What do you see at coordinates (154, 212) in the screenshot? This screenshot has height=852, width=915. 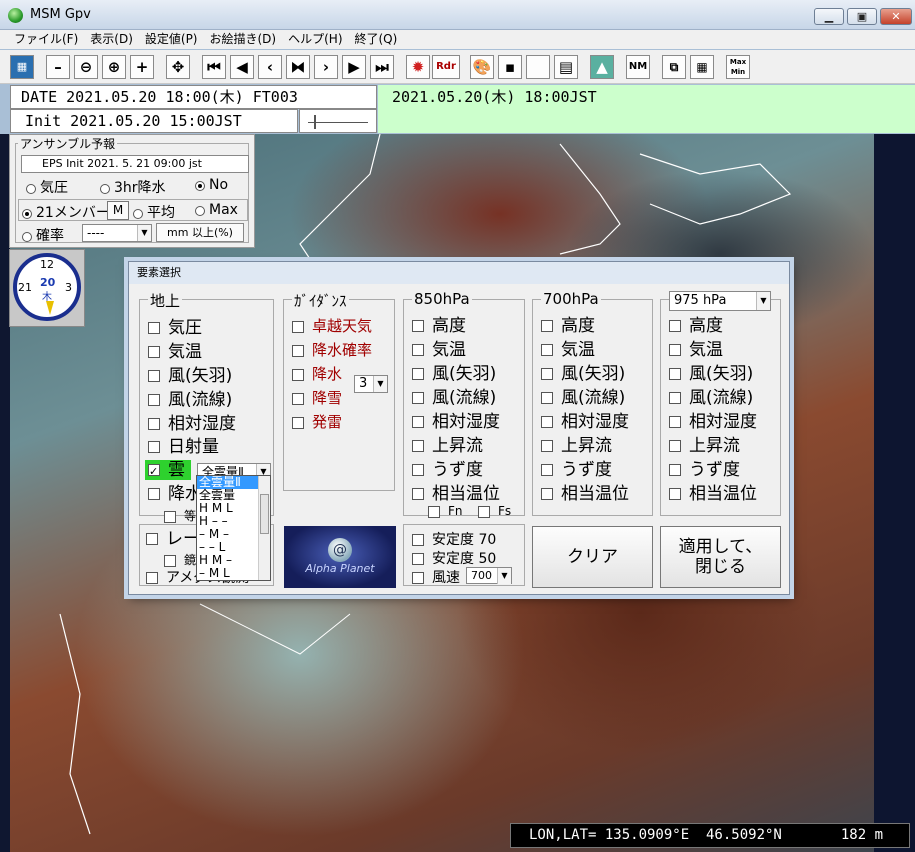 I see `radio-average: 平均` at bounding box center [154, 212].